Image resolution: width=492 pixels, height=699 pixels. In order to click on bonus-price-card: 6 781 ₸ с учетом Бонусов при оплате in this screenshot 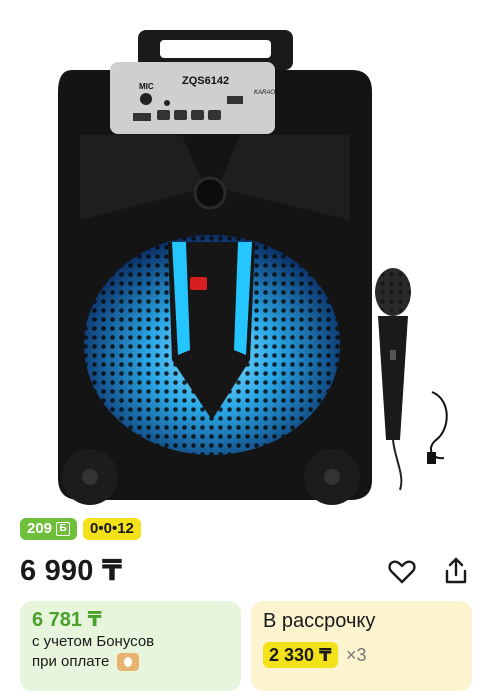, I will do `click(130, 646)`.